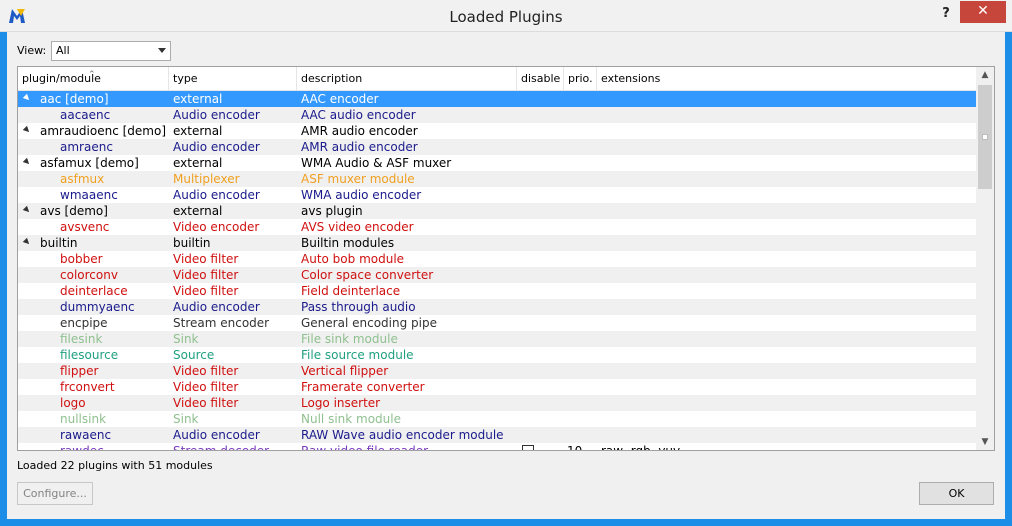 The image size is (1012, 526). What do you see at coordinates (786, 79) in the screenshot?
I see `column-header-extensions: extensions` at bounding box center [786, 79].